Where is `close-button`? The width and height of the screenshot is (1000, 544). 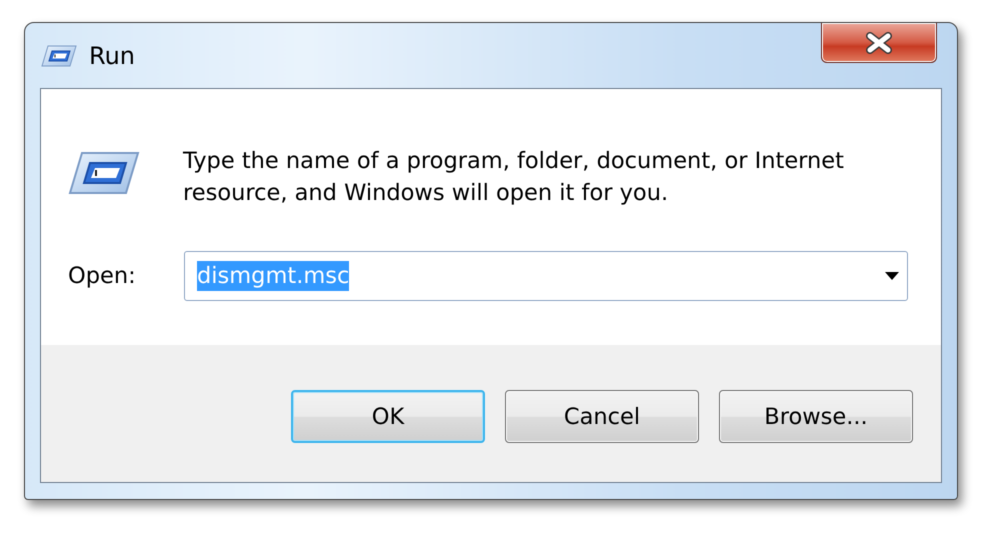 close-button is located at coordinates (879, 43).